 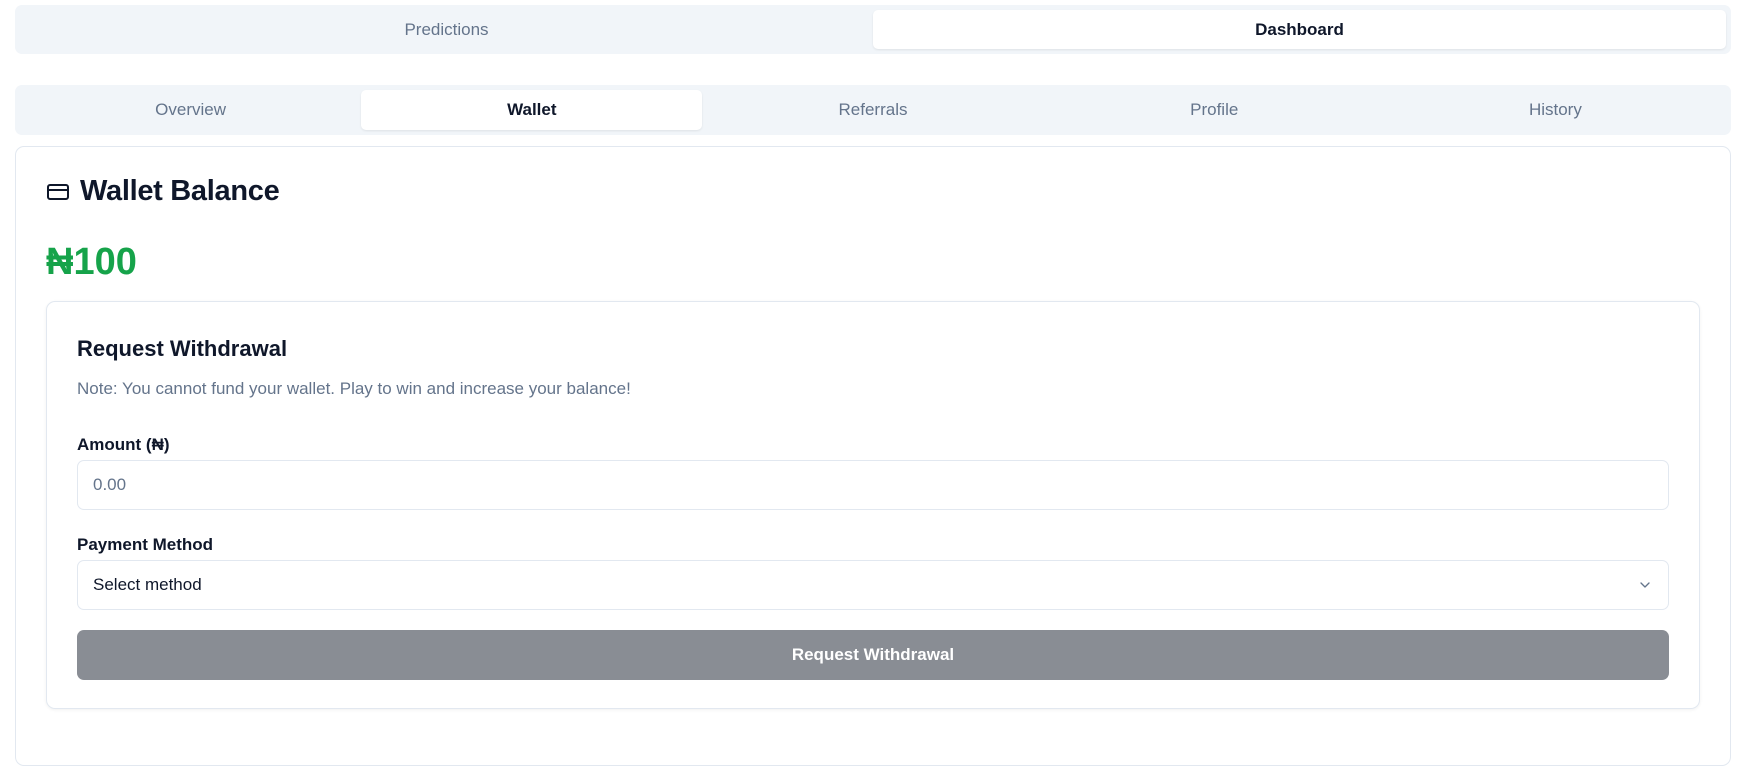 What do you see at coordinates (532, 110) in the screenshot?
I see `tab-wallet: Wallet` at bounding box center [532, 110].